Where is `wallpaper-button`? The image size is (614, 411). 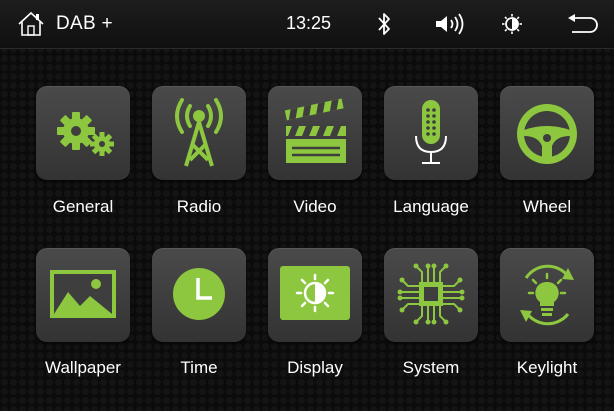 wallpaper-button is located at coordinates (83, 295).